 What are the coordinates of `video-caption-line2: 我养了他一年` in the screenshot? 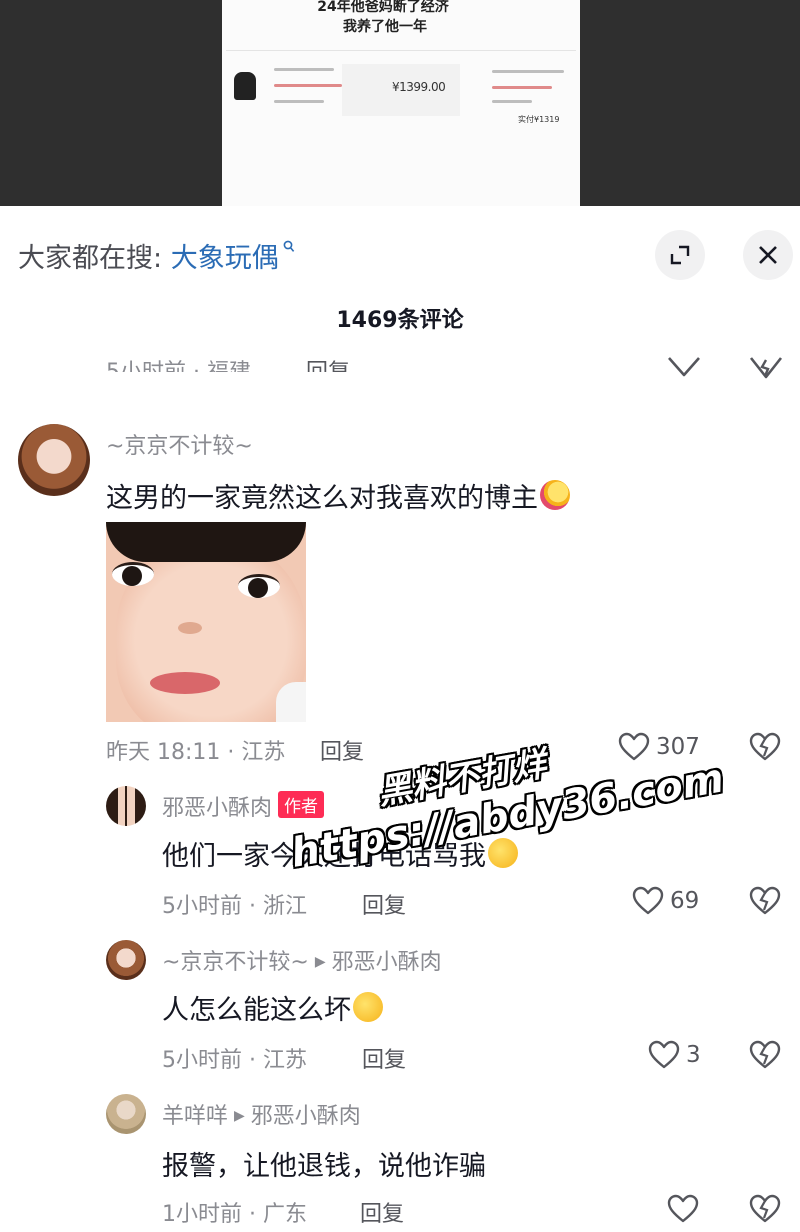 It's located at (385, 27).